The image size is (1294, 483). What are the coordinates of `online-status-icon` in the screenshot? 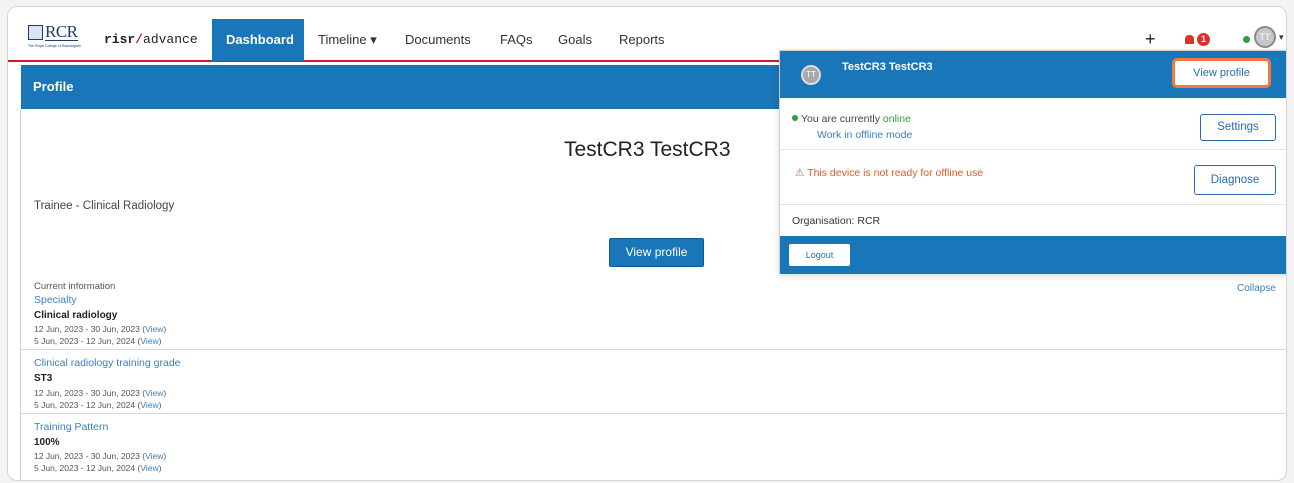 It's located at (1246, 39).